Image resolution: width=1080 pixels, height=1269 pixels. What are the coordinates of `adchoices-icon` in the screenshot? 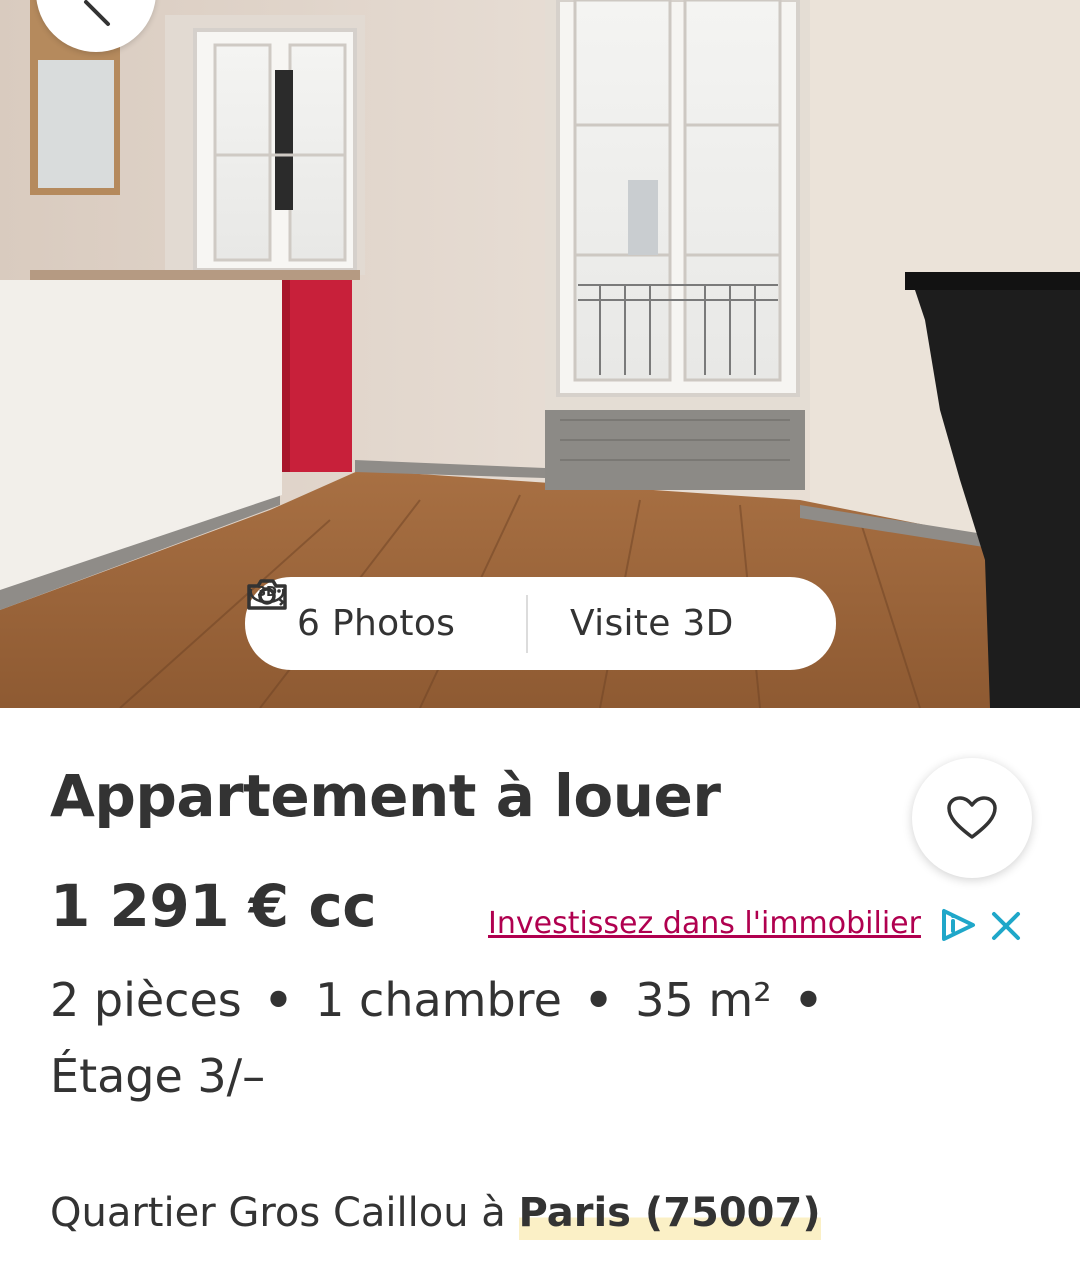 It's located at (959, 925).